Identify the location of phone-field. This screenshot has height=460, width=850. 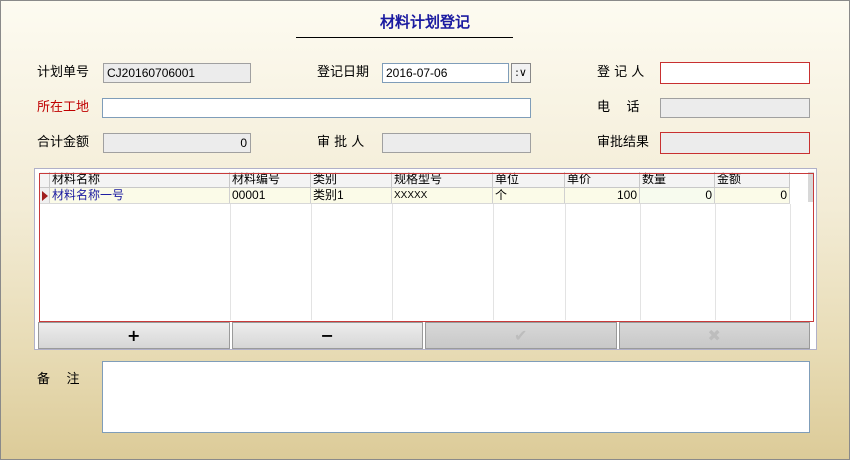
(735, 108).